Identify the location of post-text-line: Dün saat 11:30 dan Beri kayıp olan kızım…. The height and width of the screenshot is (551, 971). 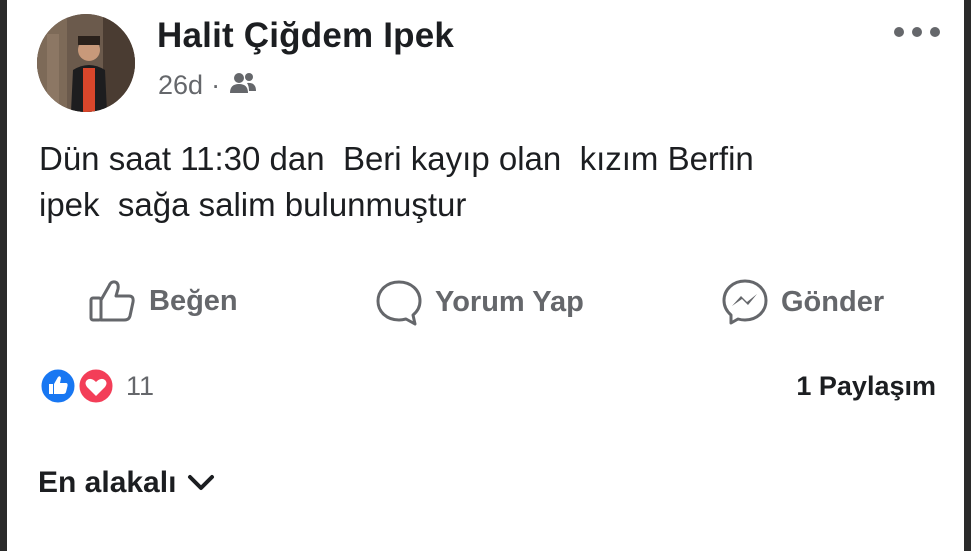
(396, 158).